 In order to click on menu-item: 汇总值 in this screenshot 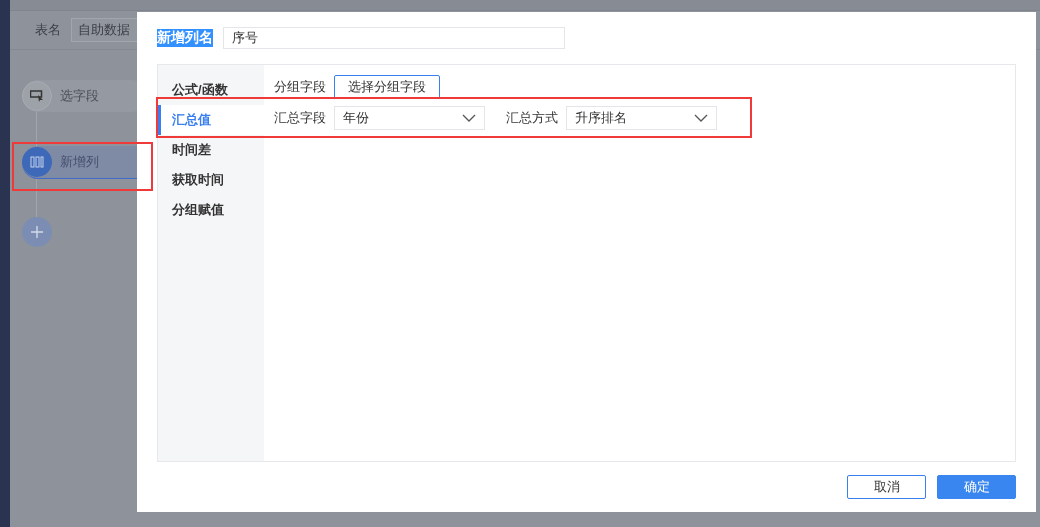, I will do `click(211, 120)`.